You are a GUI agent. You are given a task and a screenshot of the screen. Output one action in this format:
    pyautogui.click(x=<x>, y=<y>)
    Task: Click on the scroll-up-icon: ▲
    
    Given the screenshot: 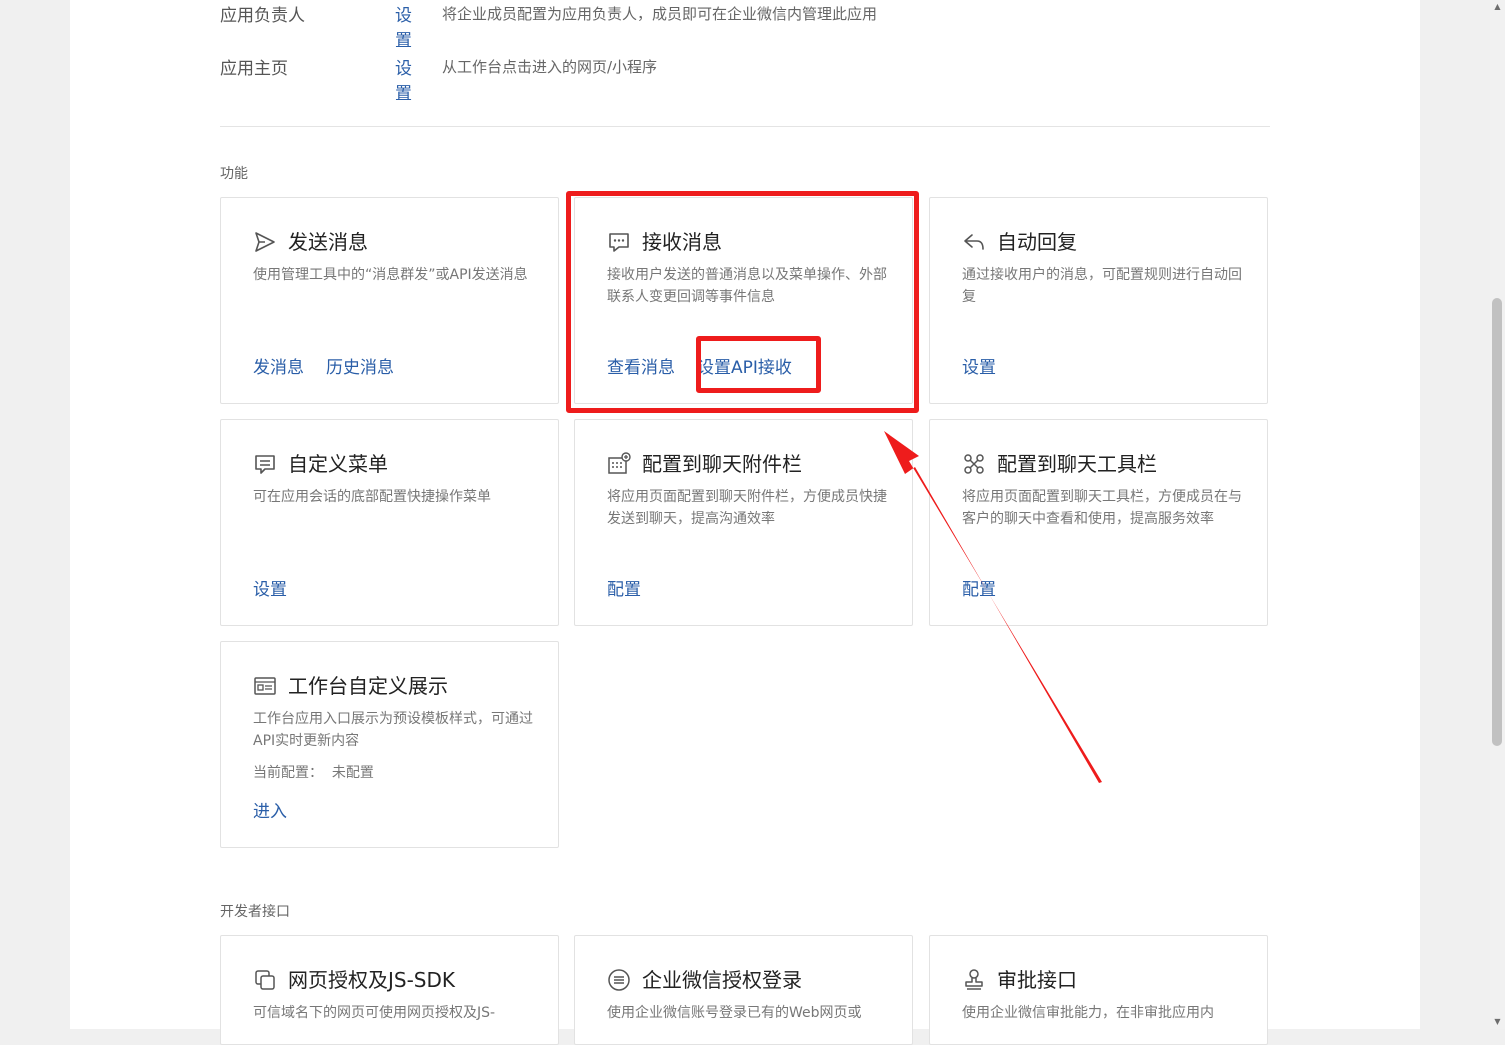 What is the action you would take?
    pyautogui.click(x=1497, y=7)
    